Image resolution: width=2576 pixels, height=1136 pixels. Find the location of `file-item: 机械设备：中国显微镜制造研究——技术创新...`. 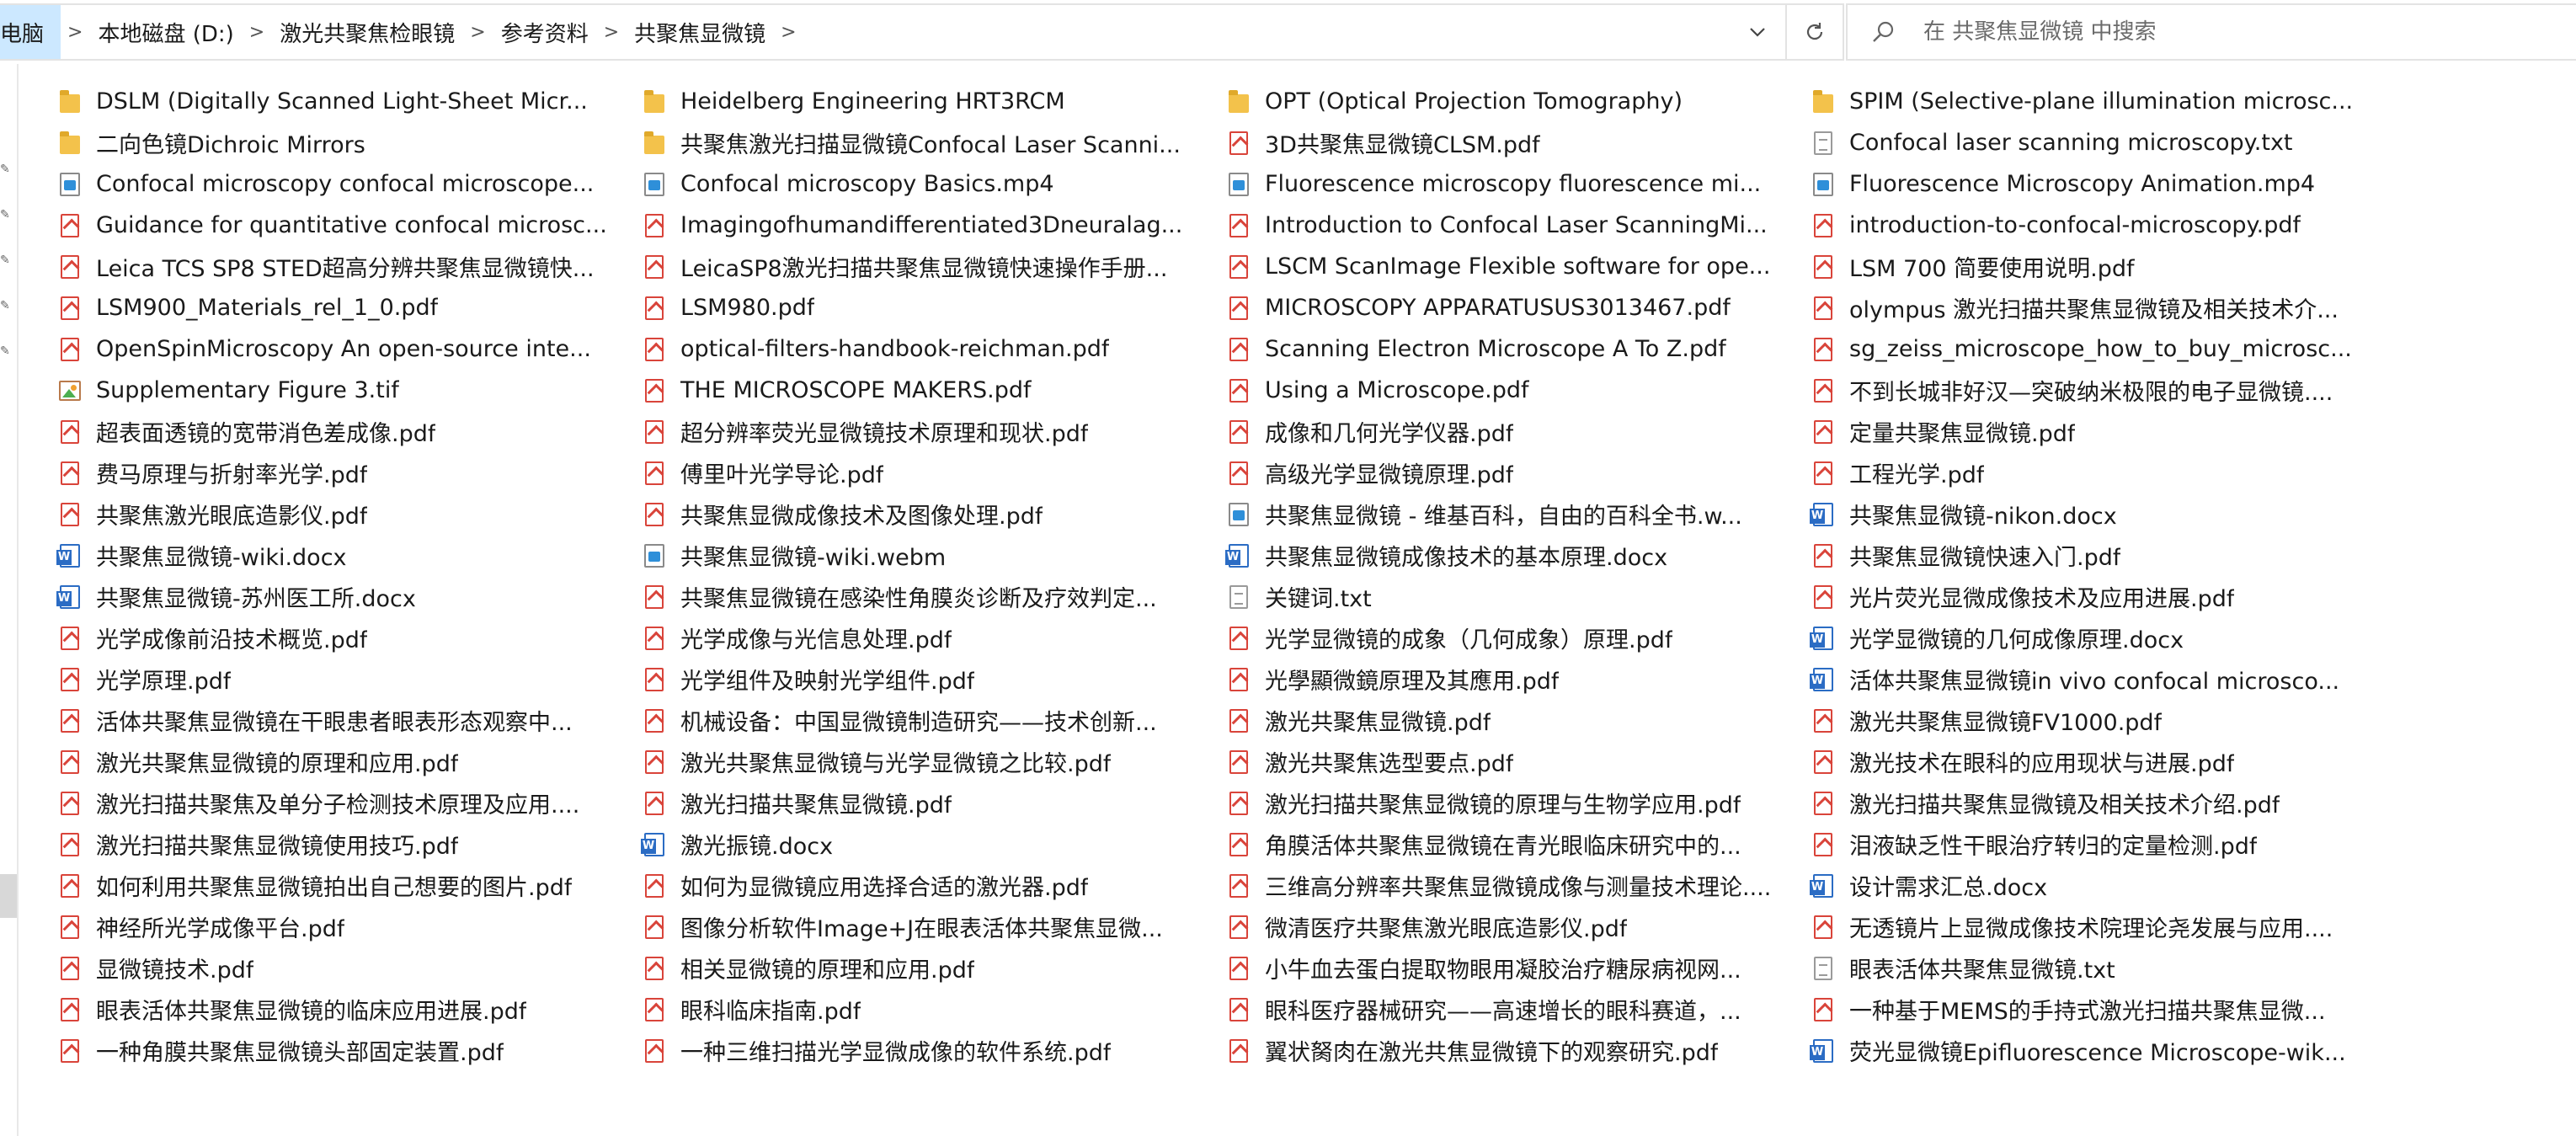

file-item: 机械设备：中国显微镜制造研究——技术创新... is located at coordinates (929, 720).